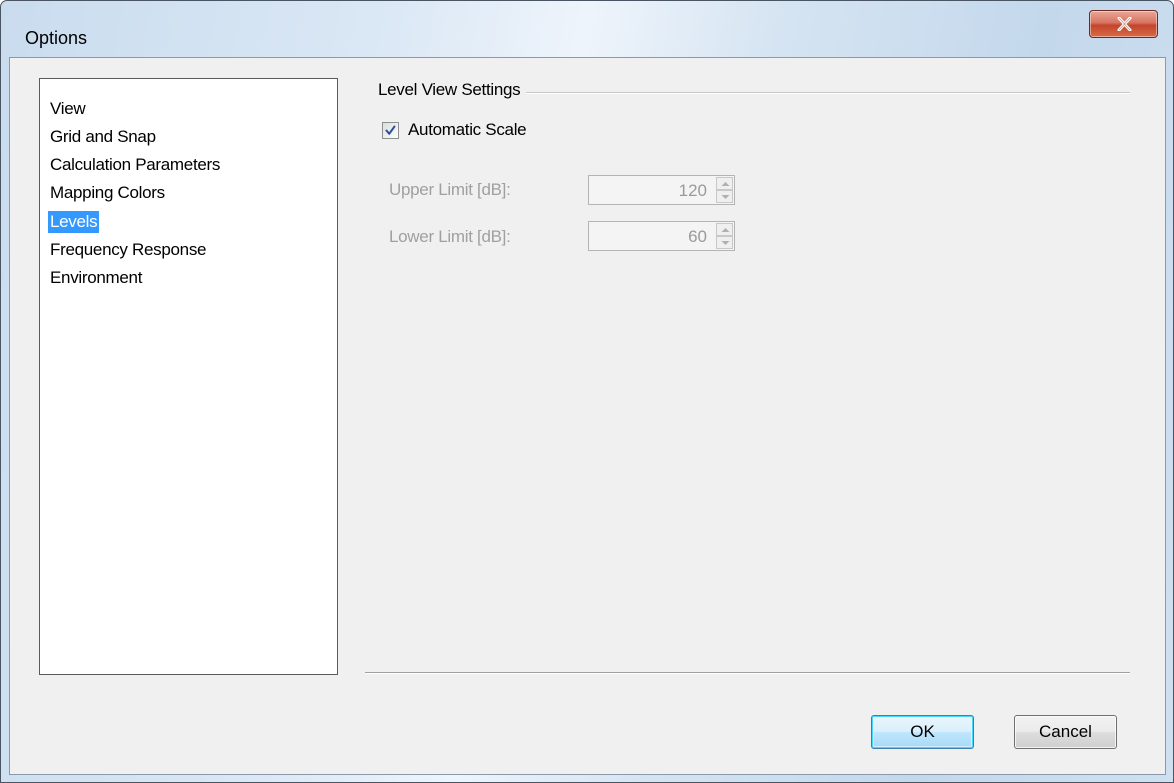 This screenshot has width=1174, height=783. I want to click on lower-limit-decrement-button, so click(724, 242).